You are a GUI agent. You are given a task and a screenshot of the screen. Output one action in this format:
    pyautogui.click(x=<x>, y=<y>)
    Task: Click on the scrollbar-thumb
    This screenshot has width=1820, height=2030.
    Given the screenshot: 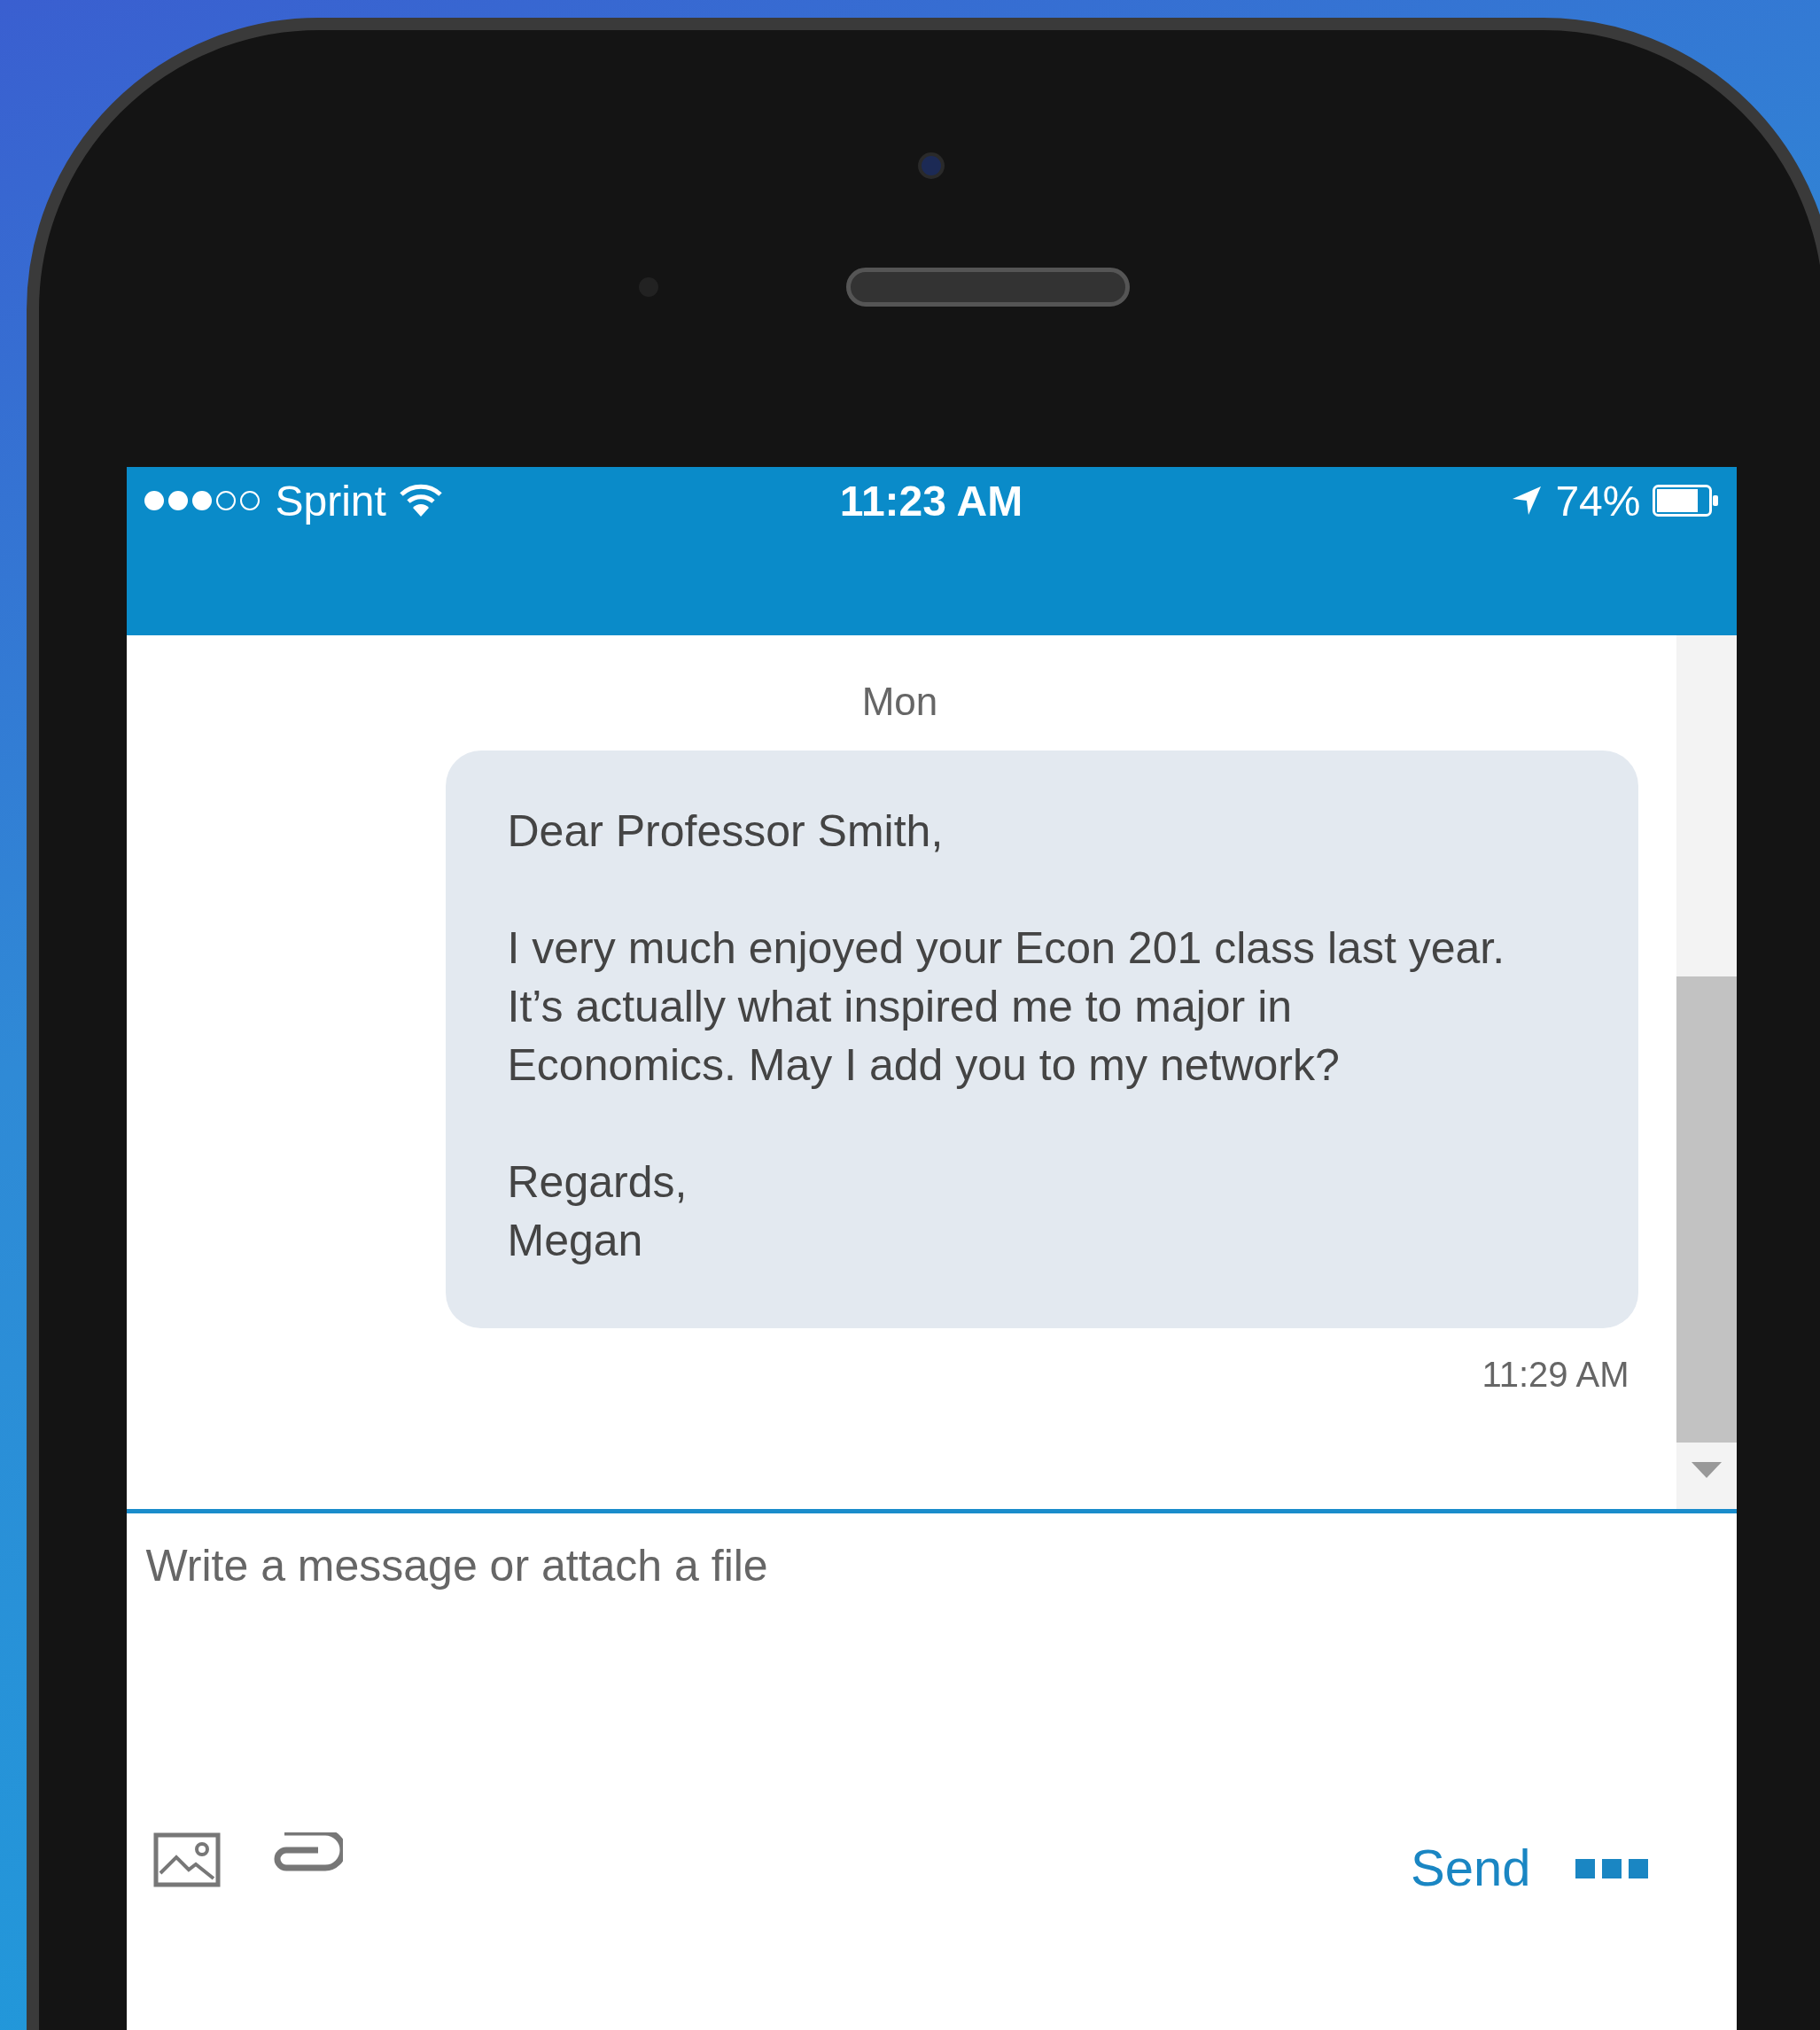 What is the action you would take?
    pyautogui.click(x=1706, y=1209)
    